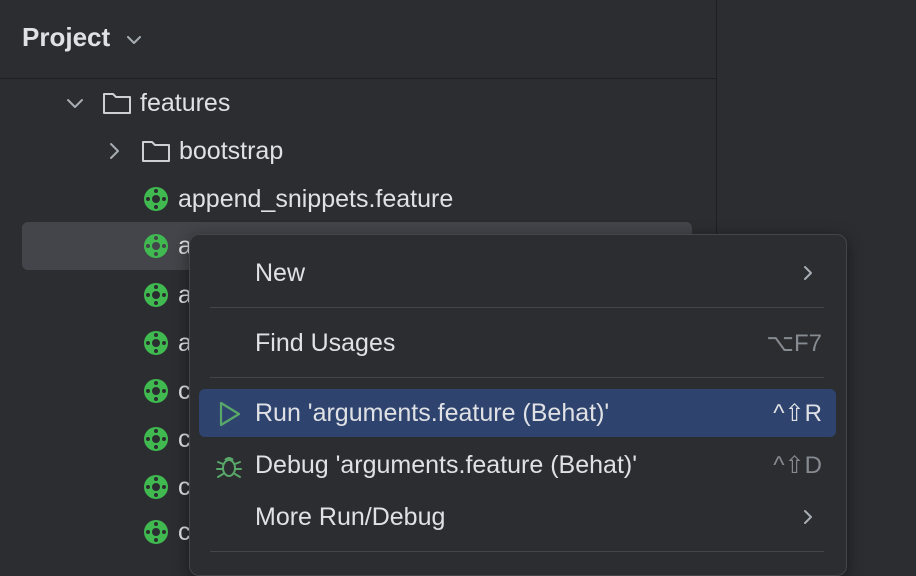 The height and width of the screenshot is (576, 916). Describe the element at coordinates (797, 465) in the screenshot. I see `shortcut-label: ^⇧D` at that location.